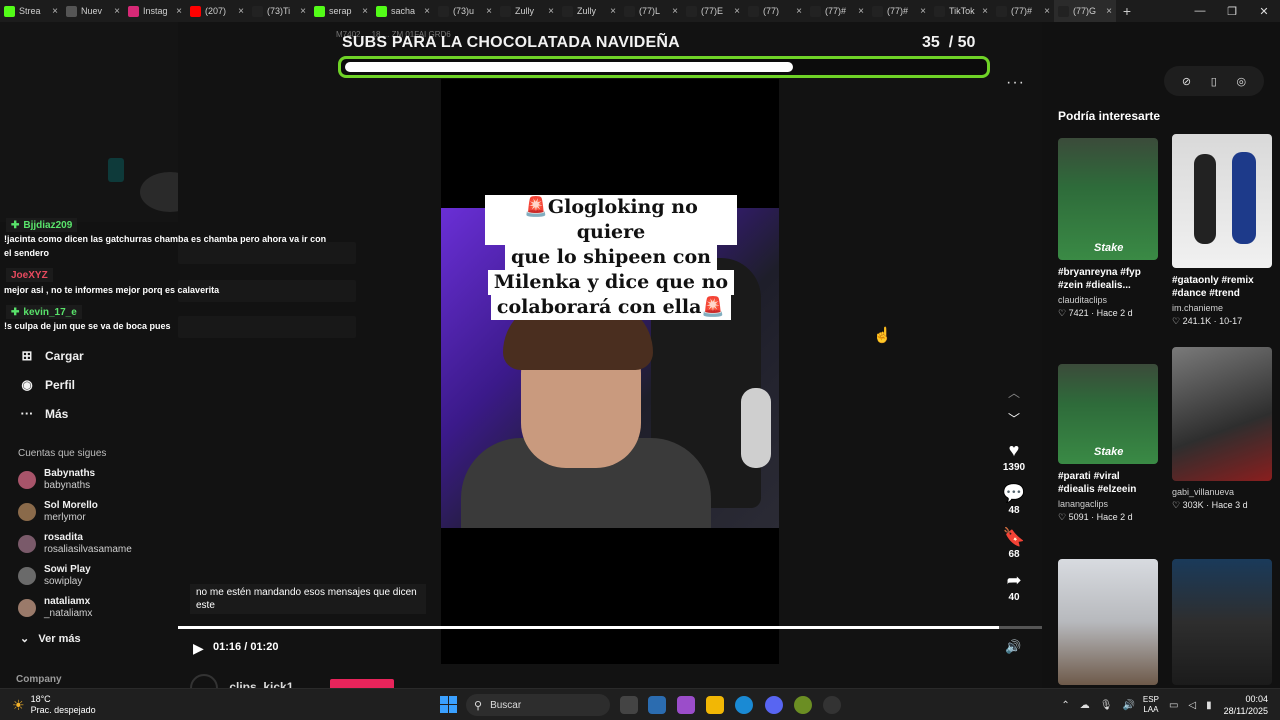 The height and width of the screenshot is (720, 1280). What do you see at coordinates (1242, 81) in the screenshot?
I see `profile-avatar-icon: ◎` at bounding box center [1242, 81].